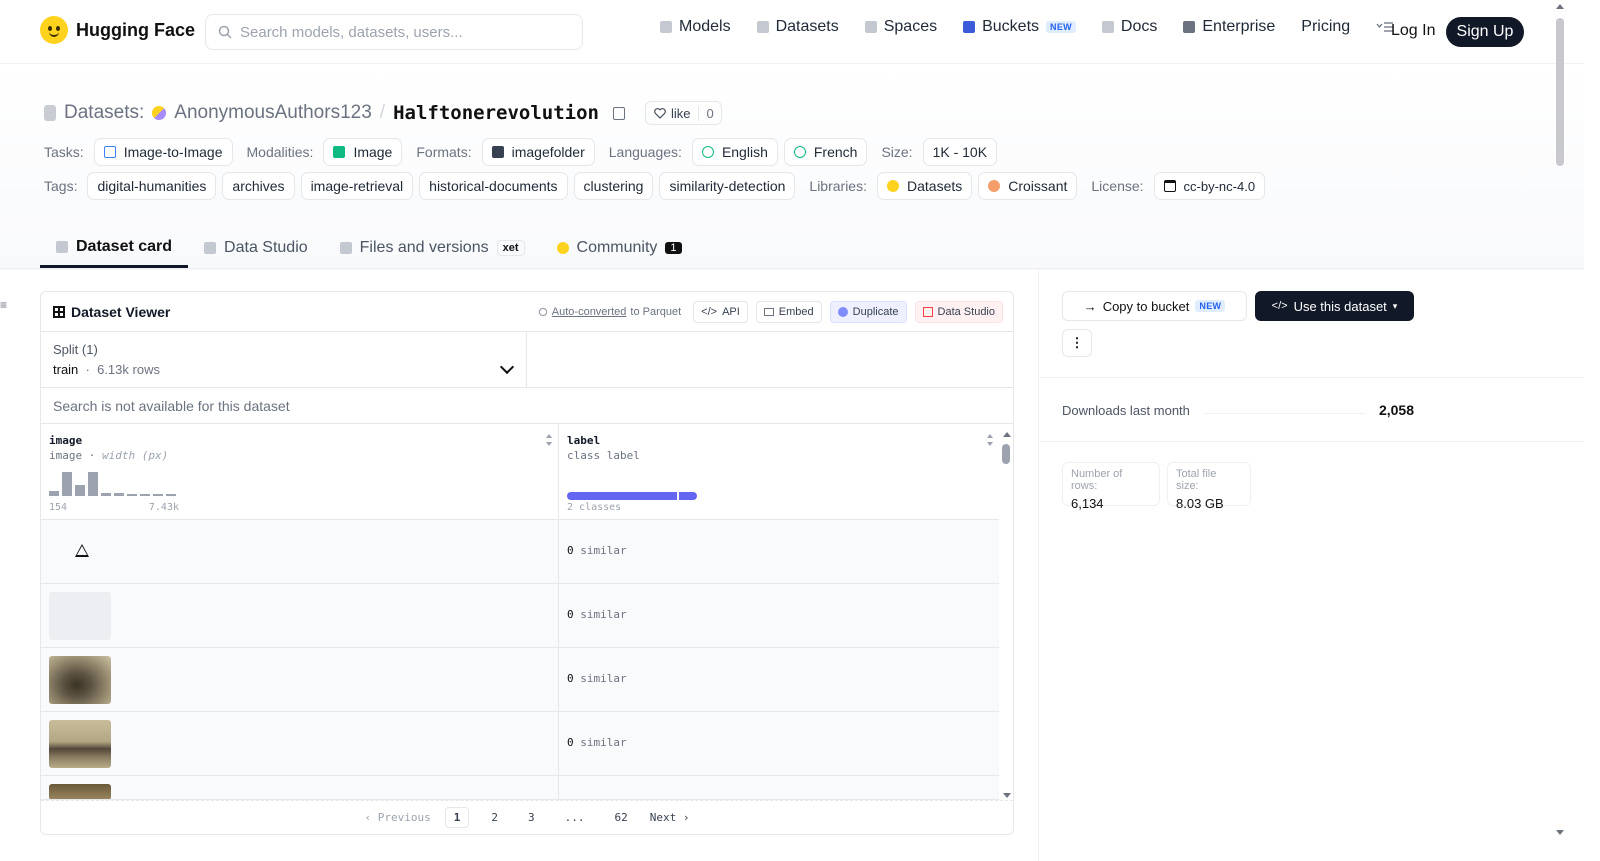 The width and height of the screenshot is (1600, 861). What do you see at coordinates (493, 186) in the screenshot?
I see `tag-chip: historical-documents` at bounding box center [493, 186].